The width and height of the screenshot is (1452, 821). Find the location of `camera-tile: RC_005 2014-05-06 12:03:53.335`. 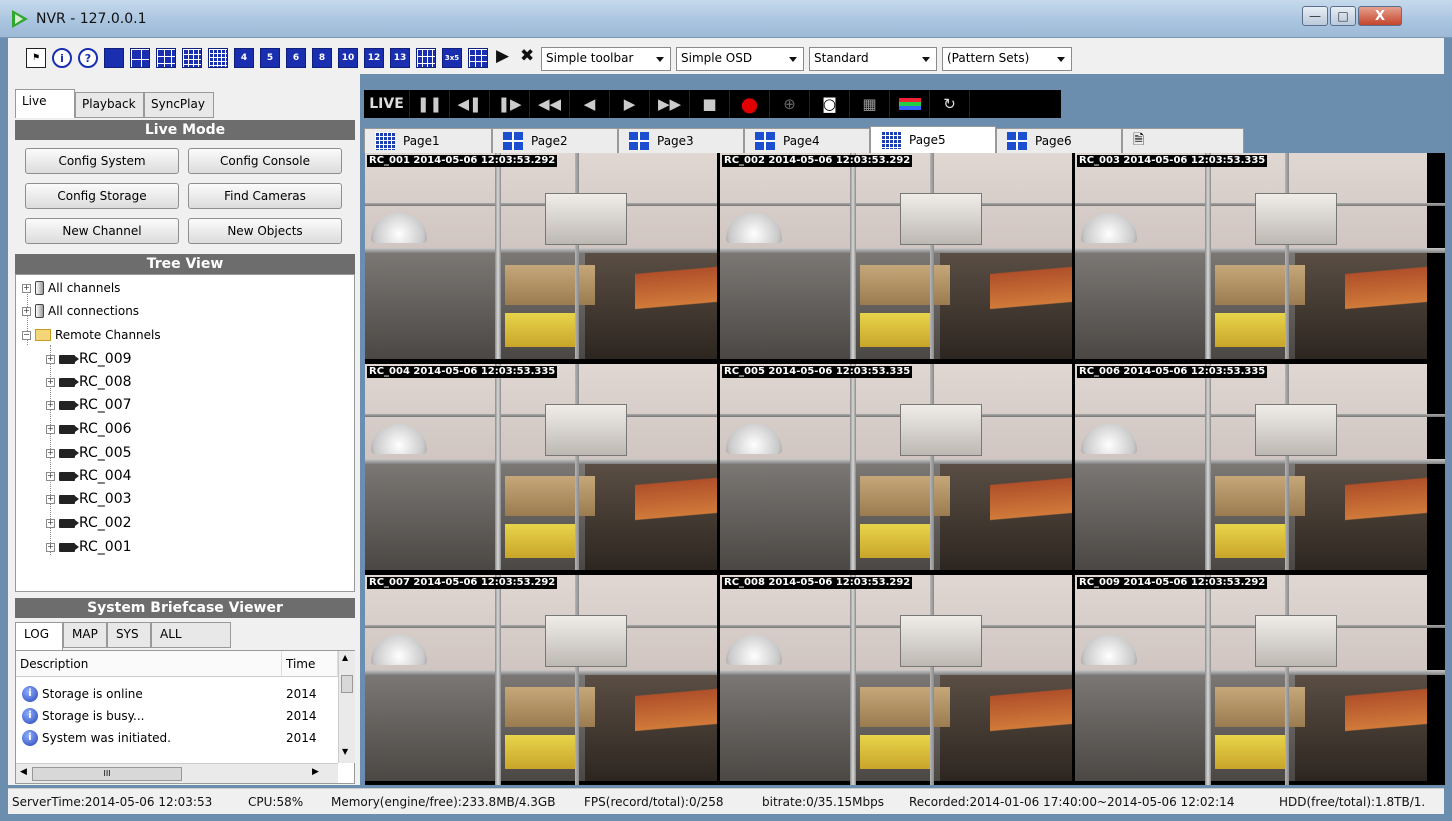

camera-tile: RC_005 2014-05-06 12:03:53.335 is located at coordinates (896, 467).